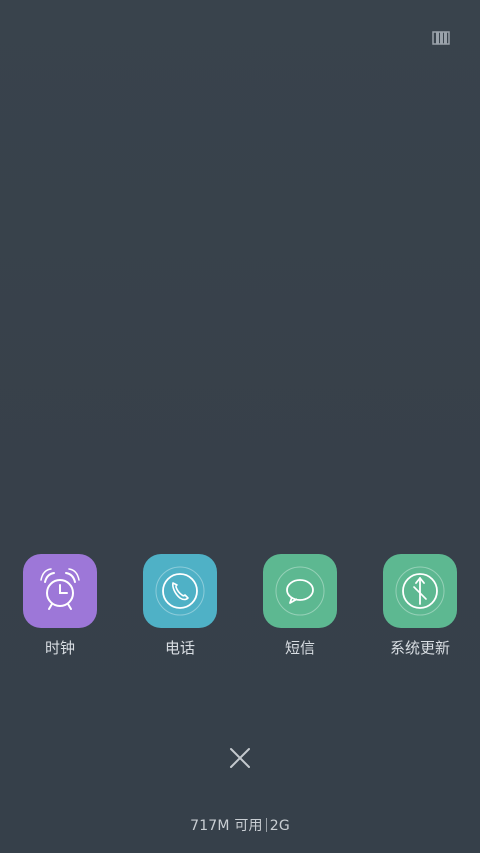  I want to click on memory-available: 717M 可用, so click(226, 826).